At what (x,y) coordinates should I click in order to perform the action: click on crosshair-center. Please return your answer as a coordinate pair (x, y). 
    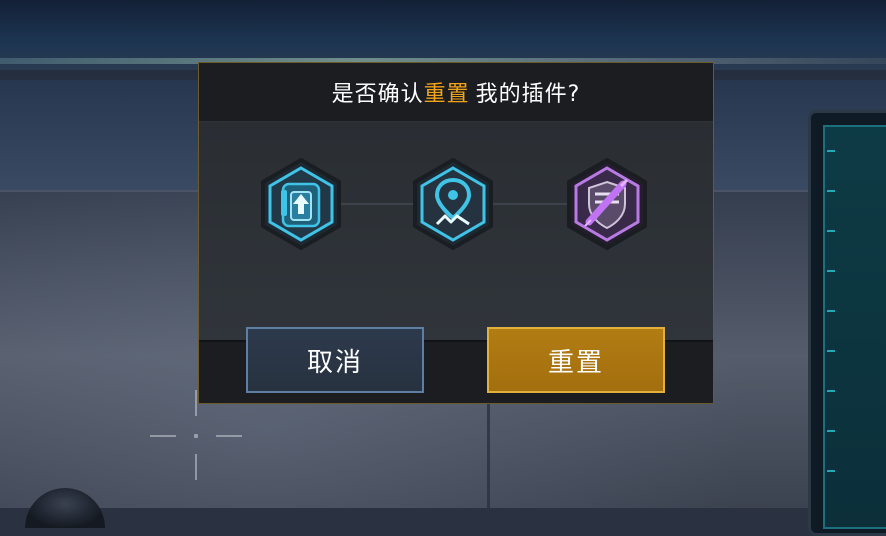
    Looking at the image, I should click on (196, 436).